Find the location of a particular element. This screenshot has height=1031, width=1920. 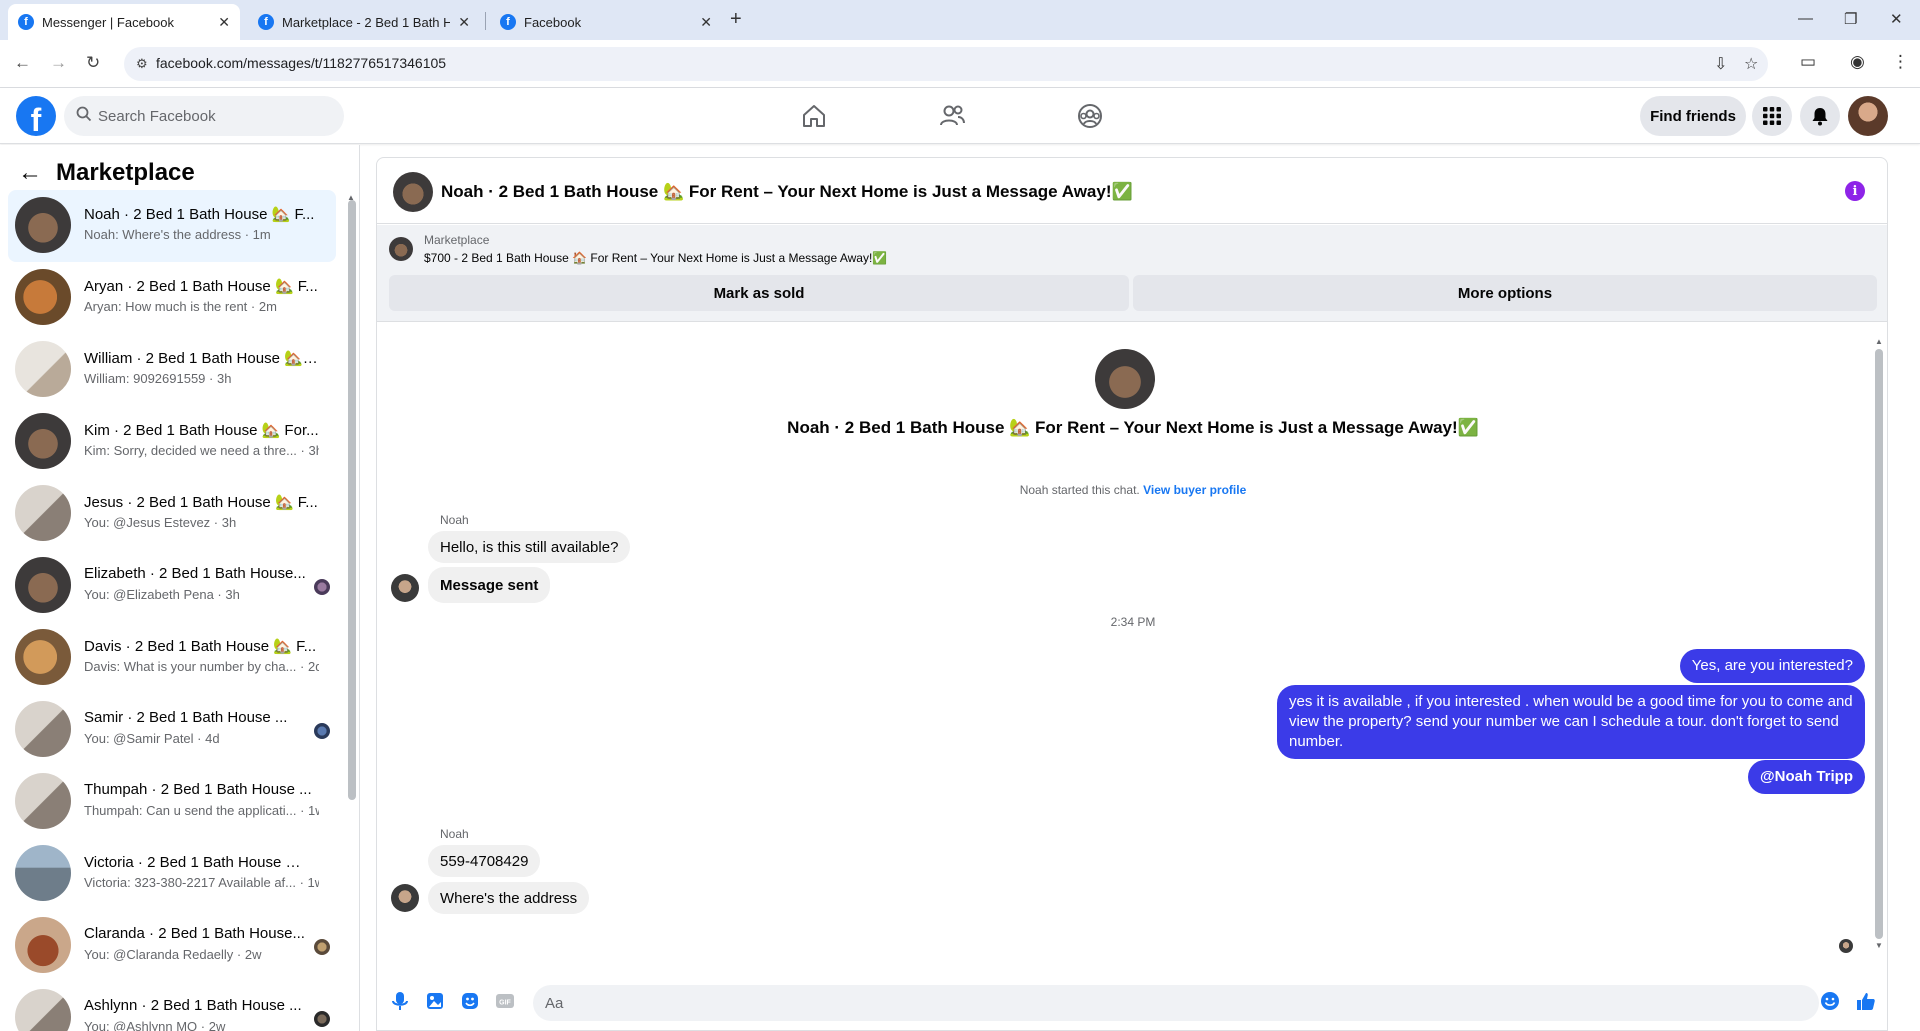

listing-thumbnail is located at coordinates (401, 249).